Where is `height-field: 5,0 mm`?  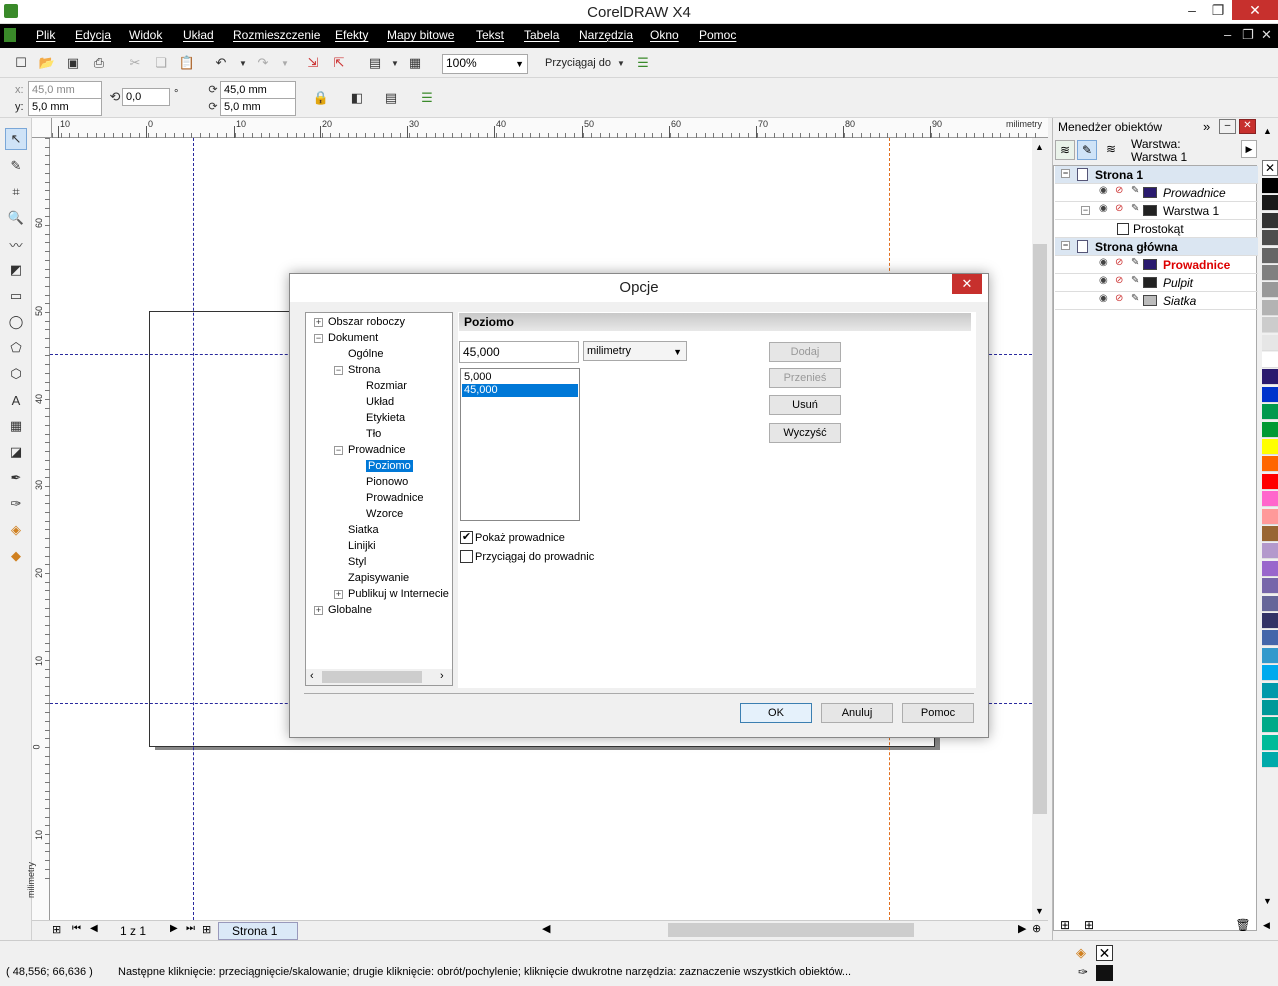 height-field: 5,0 mm is located at coordinates (258, 107).